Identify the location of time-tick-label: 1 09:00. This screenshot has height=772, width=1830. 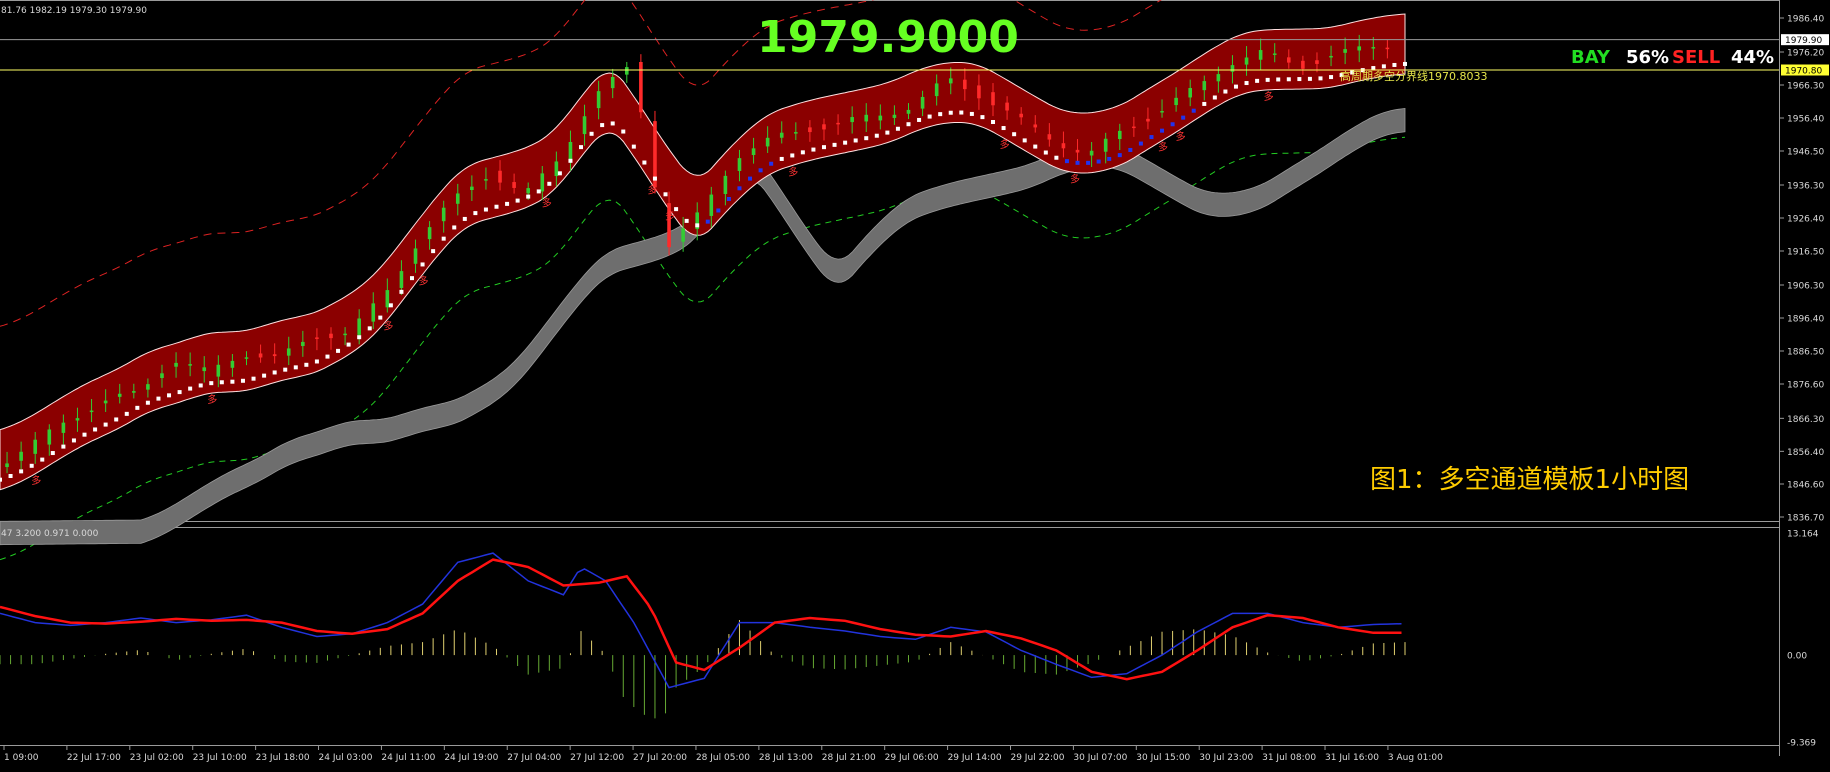
(21, 758).